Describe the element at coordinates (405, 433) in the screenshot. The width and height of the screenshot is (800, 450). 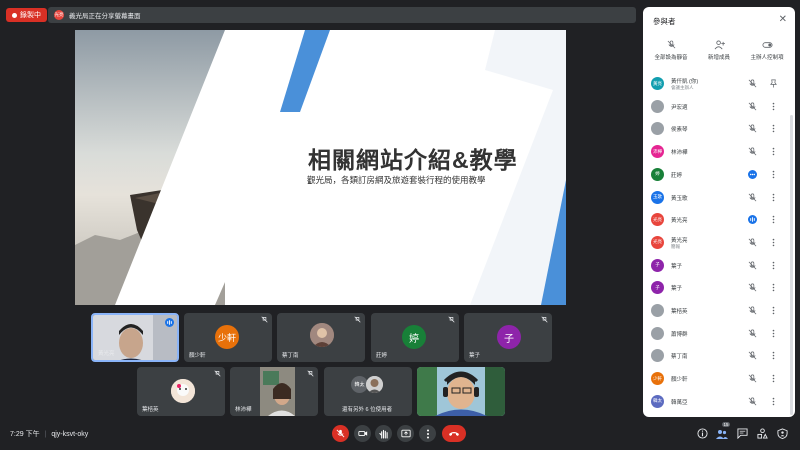
I see `present-screen-button` at that location.